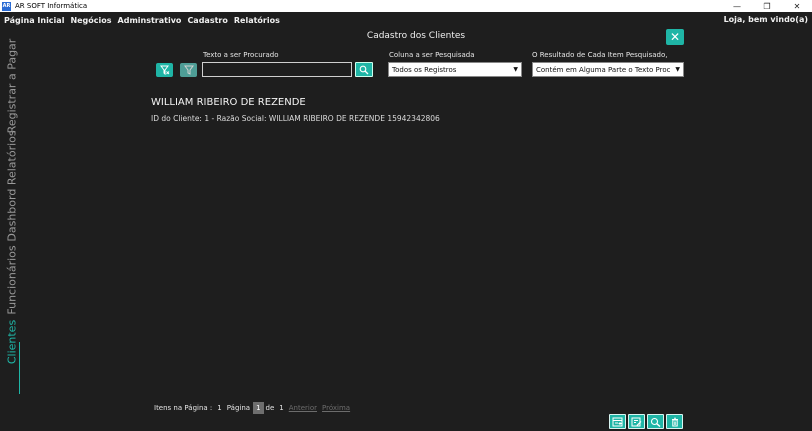  What do you see at coordinates (207, 20) in the screenshot?
I see `menu-cadastro: Cadastro` at bounding box center [207, 20].